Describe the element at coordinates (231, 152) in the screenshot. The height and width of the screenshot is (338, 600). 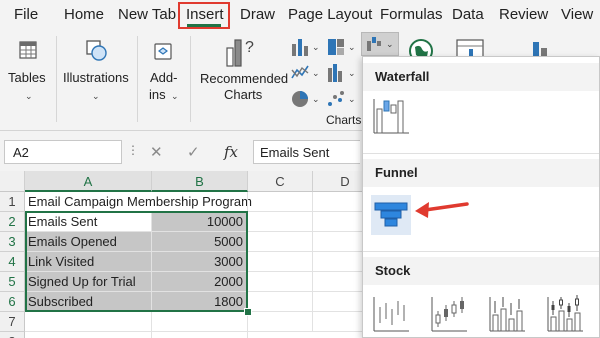
I see `insert-function-icon: fx` at that location.